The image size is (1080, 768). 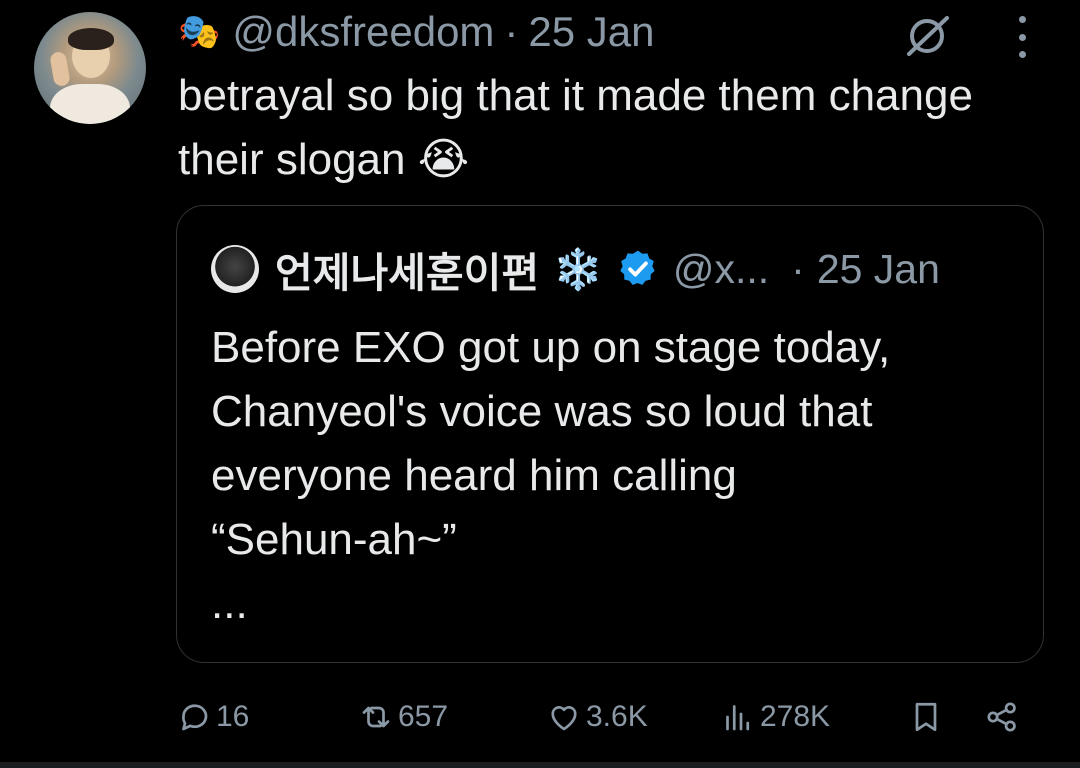 What do you see at coordinates (540, 765) in the screenshot?
I see `divider` at bounding box center [540, 765].